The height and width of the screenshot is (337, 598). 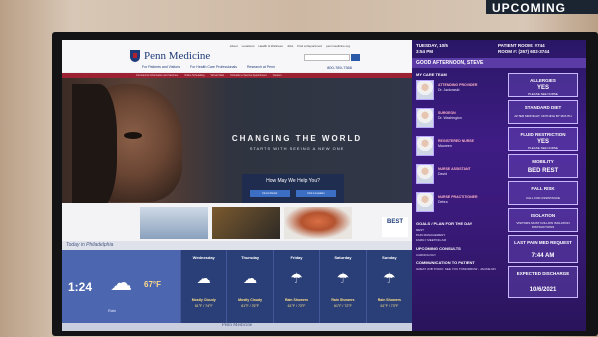 What do you see at coordinates (309, 46) in the screenshot?
I see `util-link: Find a Department` at bounding box center [309, 46].